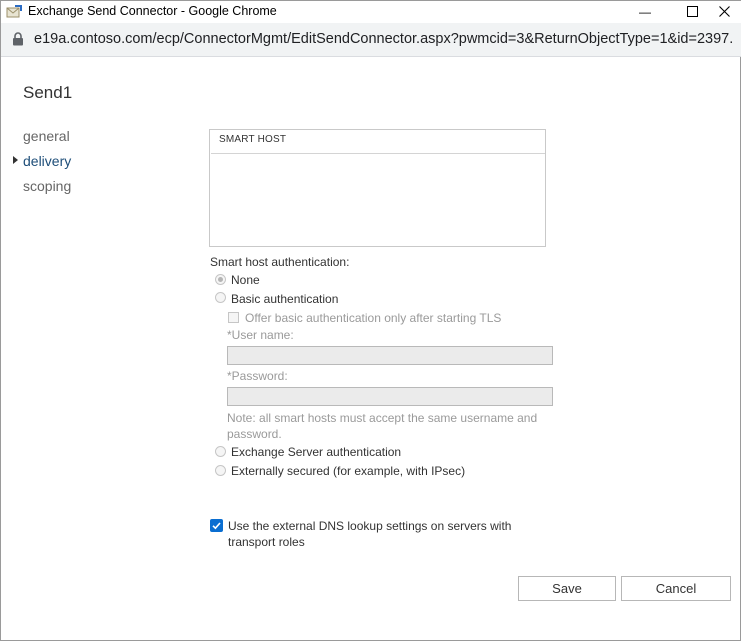 The width and height of the screenshot is (741, 642). Describe the element at coordinates (257, 376) in the screenshot. I see `password-label: *Password:` at that location.